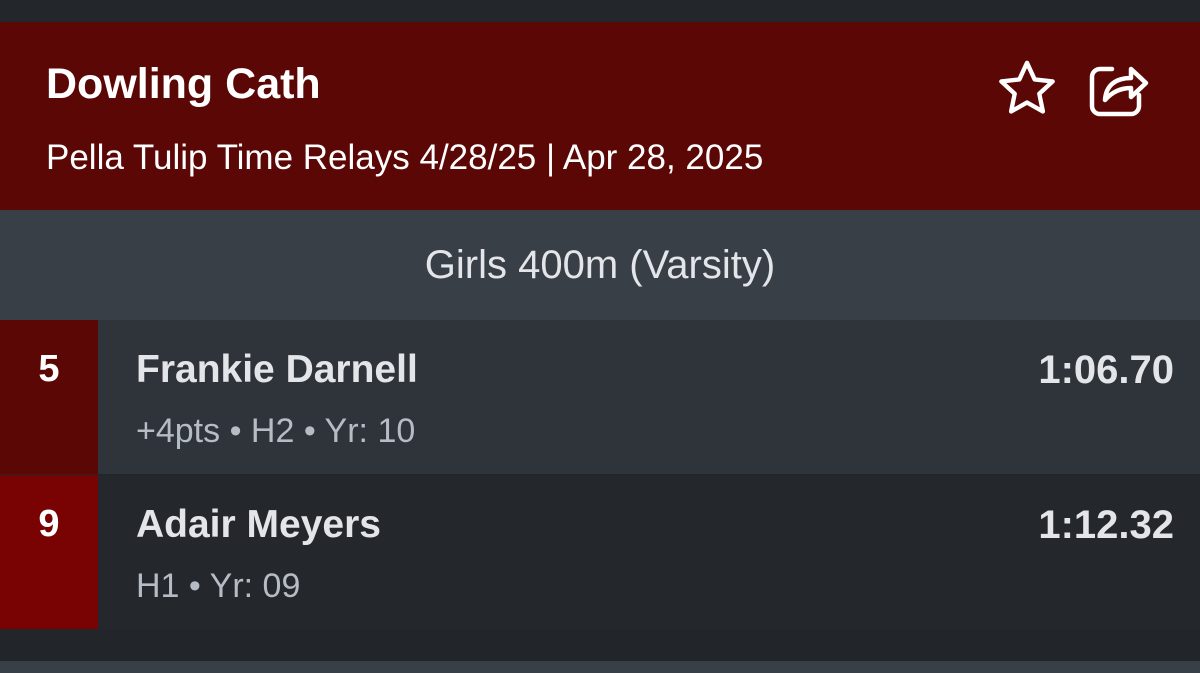 The height and width of the screenshot is (673, 1200). Describe the element at coordinates (1106, 525) in the screenshot. I see `result-time: 1:12.32` at that location.